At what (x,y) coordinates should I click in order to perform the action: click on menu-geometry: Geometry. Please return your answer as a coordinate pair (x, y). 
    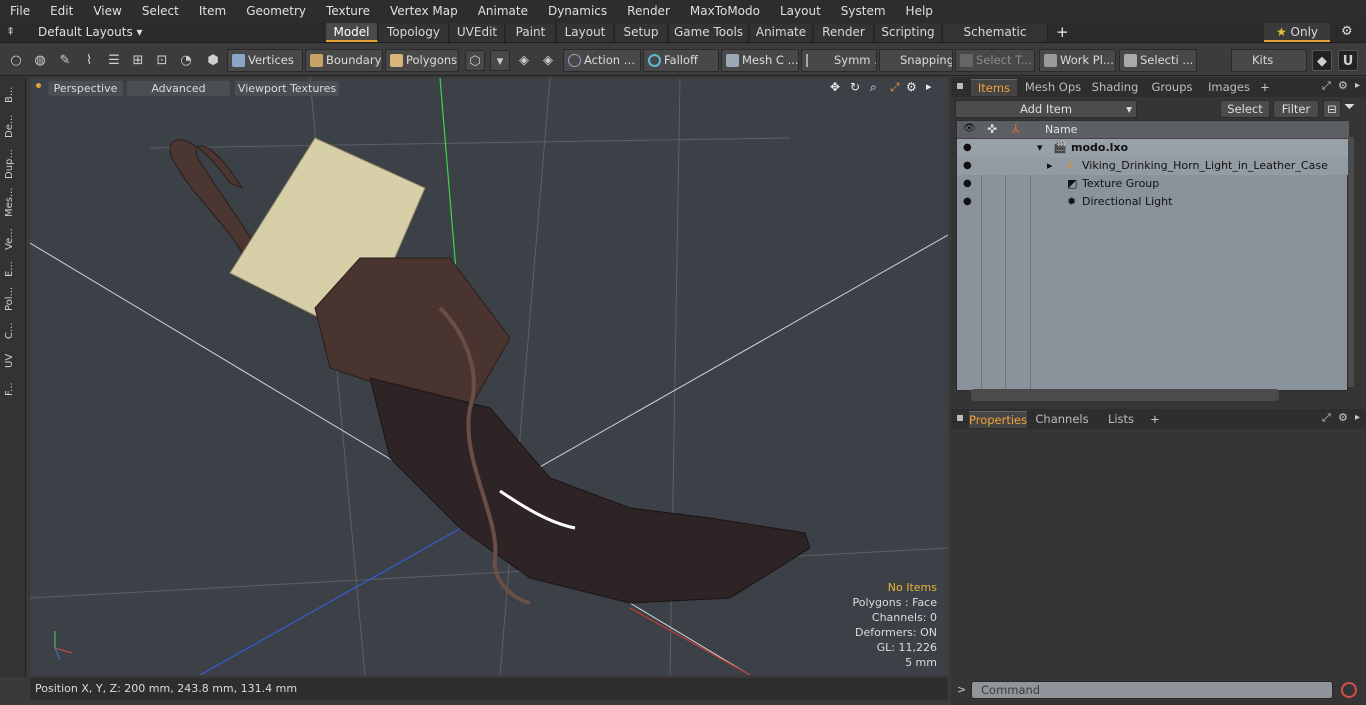
    Looking at the image, I should click on (276, 11).